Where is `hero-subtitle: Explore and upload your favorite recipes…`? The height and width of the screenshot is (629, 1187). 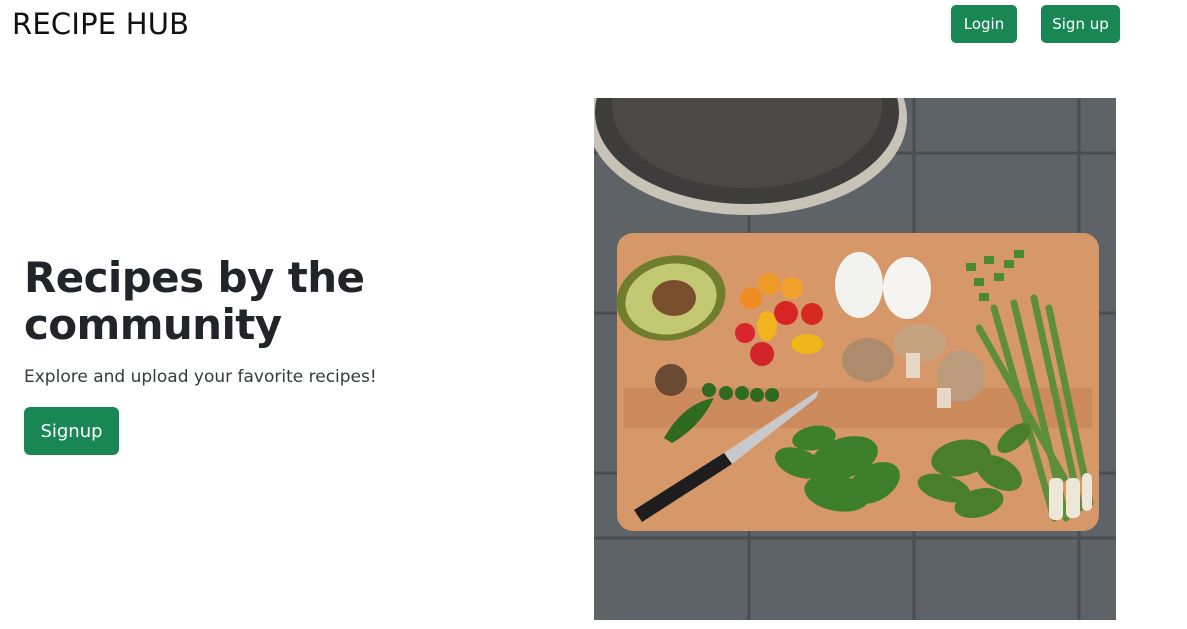
hero-subtitle: Explore and upload your favorite recipes… is located at coordinates (200, 377).